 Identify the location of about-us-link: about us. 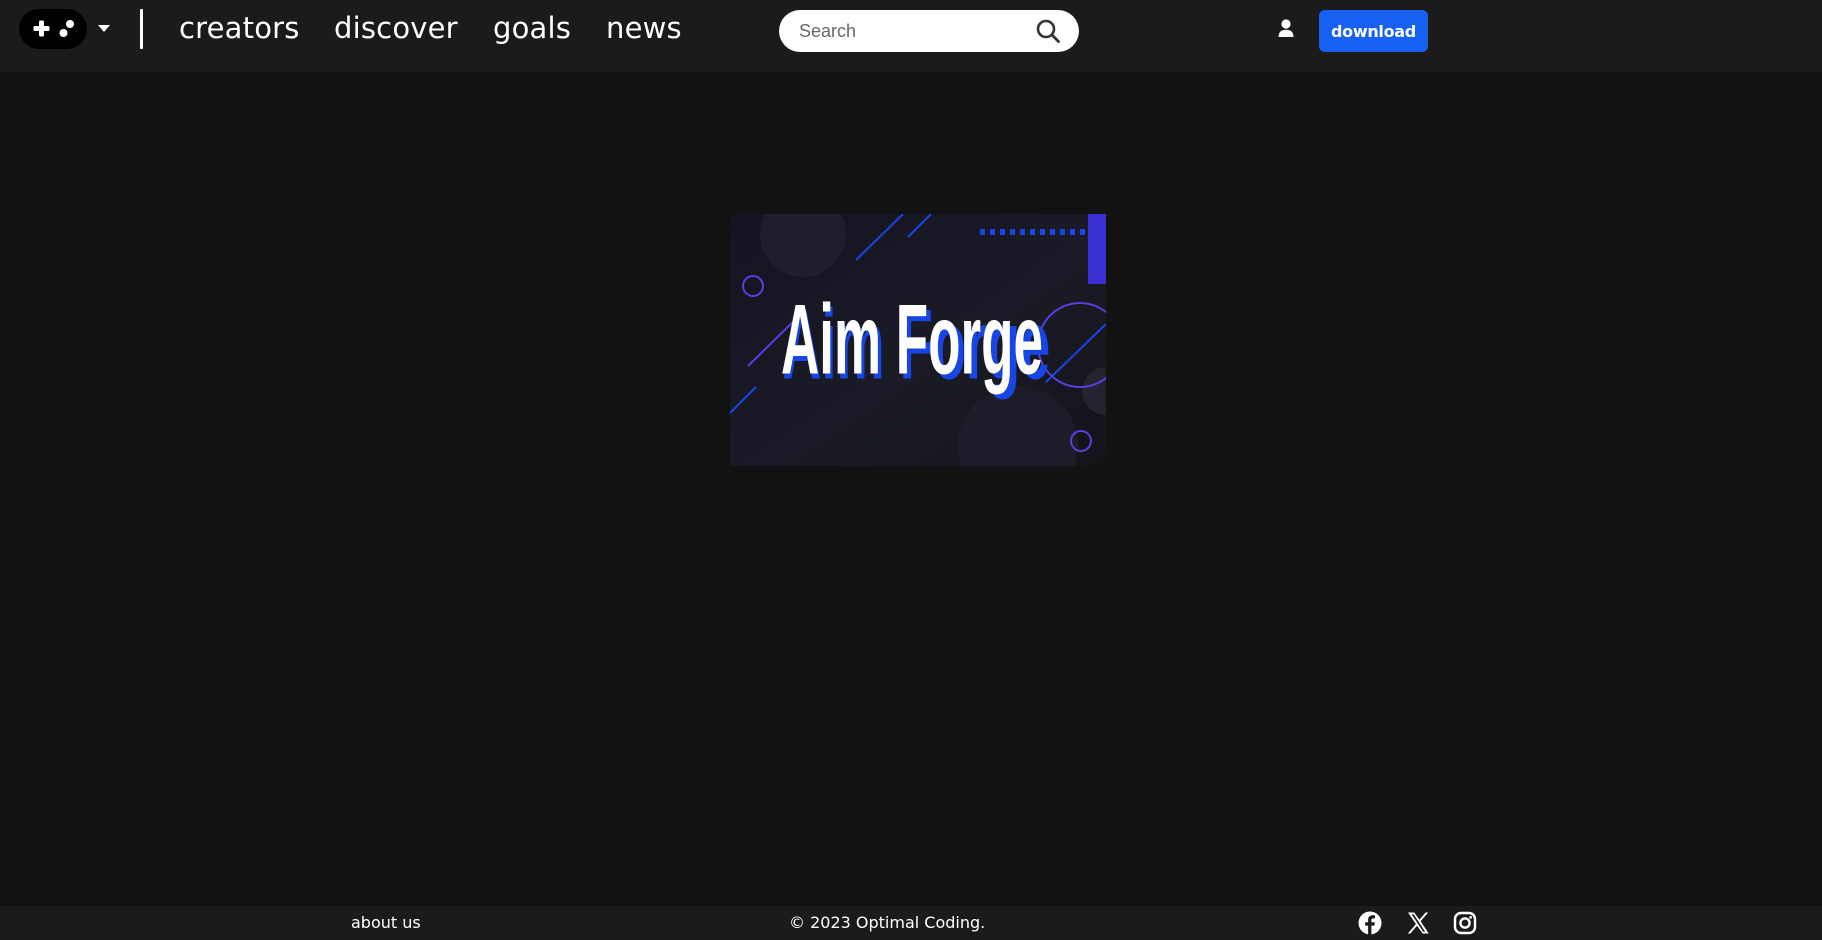
(386, 923).